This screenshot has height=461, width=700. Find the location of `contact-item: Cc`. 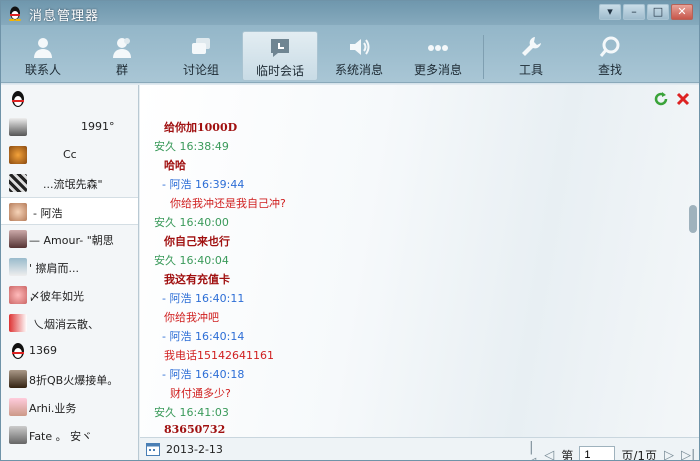

contact-item: Cc is located at coordinates (69, 155).